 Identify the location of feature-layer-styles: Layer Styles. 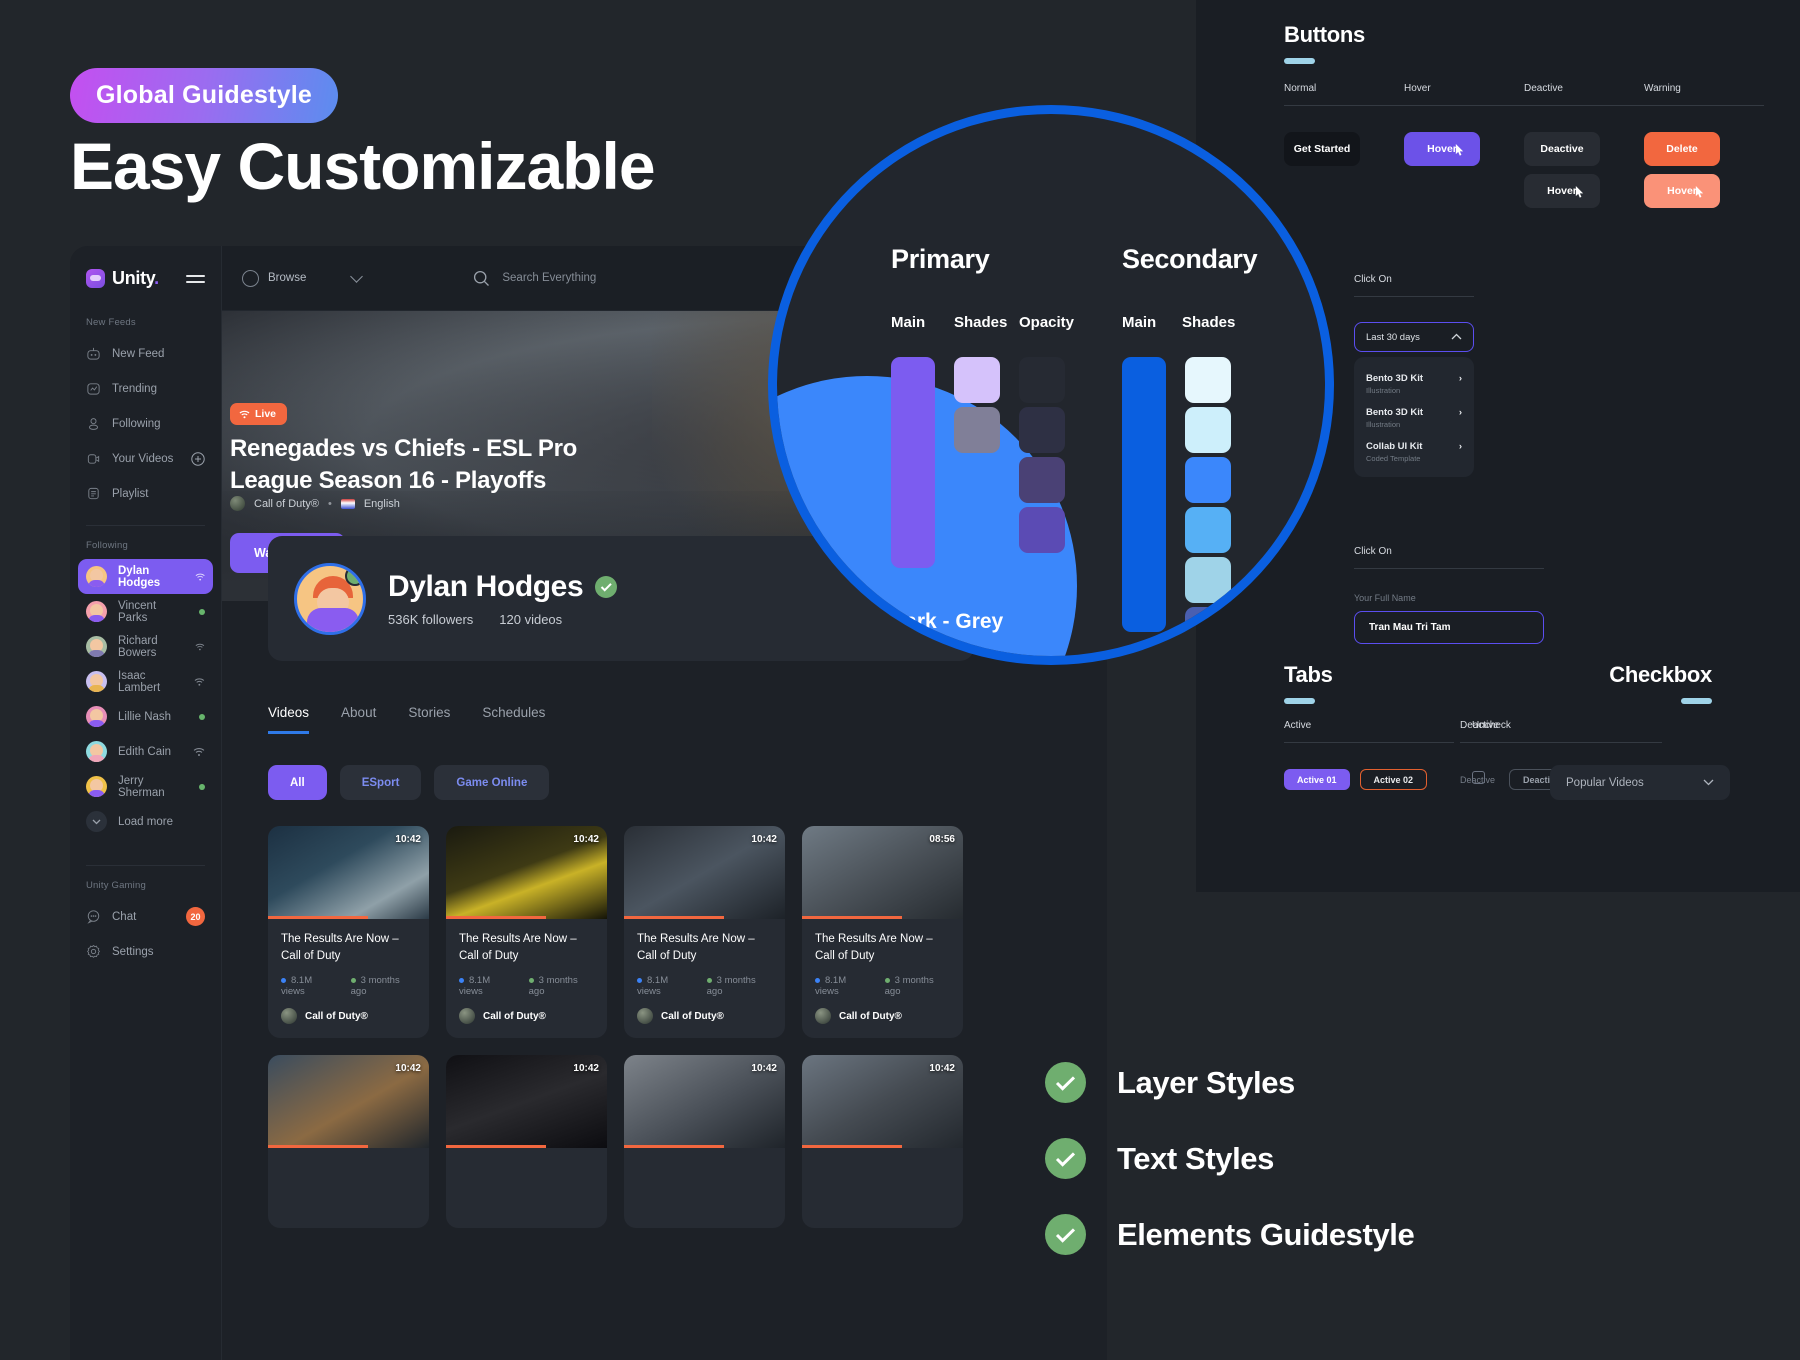
(1229, 1082).